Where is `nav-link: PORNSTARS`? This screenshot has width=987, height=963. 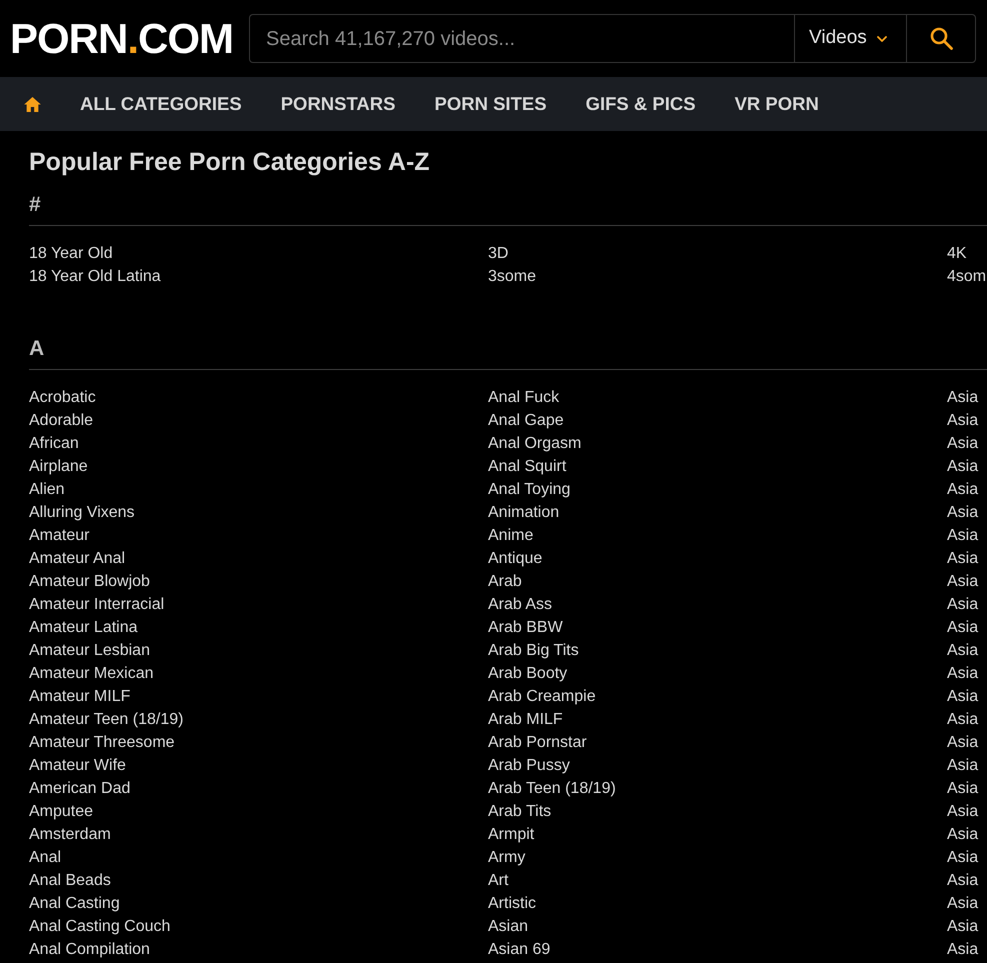
nav-link: PORNSTARS is located at coordinates (338, 104).